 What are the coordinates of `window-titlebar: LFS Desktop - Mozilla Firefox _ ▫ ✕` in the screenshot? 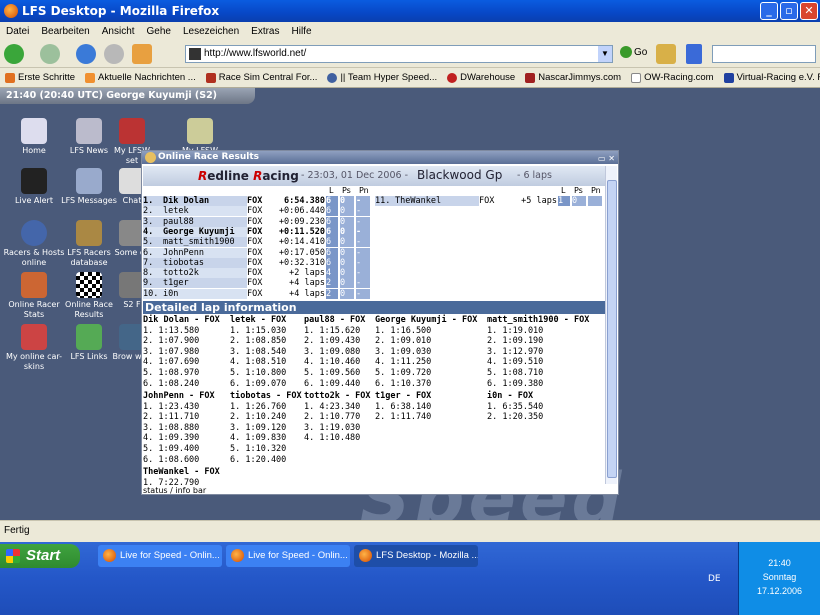 It's located at (410, 11).